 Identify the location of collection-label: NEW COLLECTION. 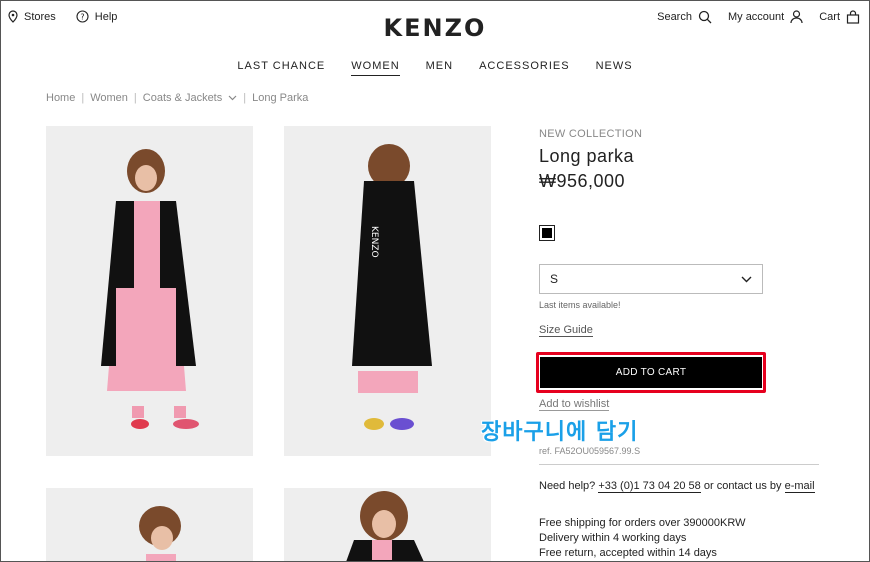
(591, 134).